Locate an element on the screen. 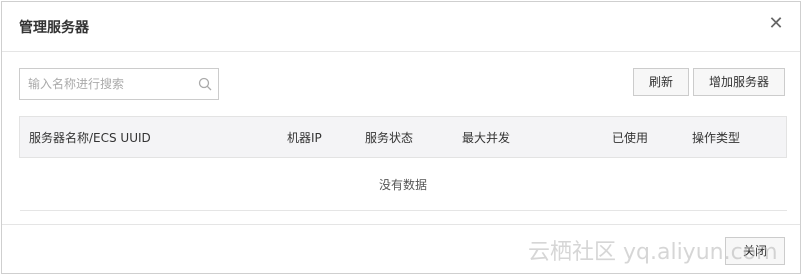 This screenshot has width=804, height=277. search-box is located at coordinates (119, 84).